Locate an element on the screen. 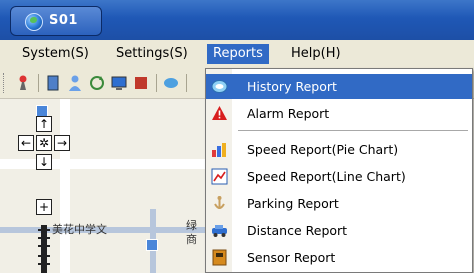 Image resolution: width=474 pixels, height=273 pixels. line-chart-icon is located at coordinates (219, 176).